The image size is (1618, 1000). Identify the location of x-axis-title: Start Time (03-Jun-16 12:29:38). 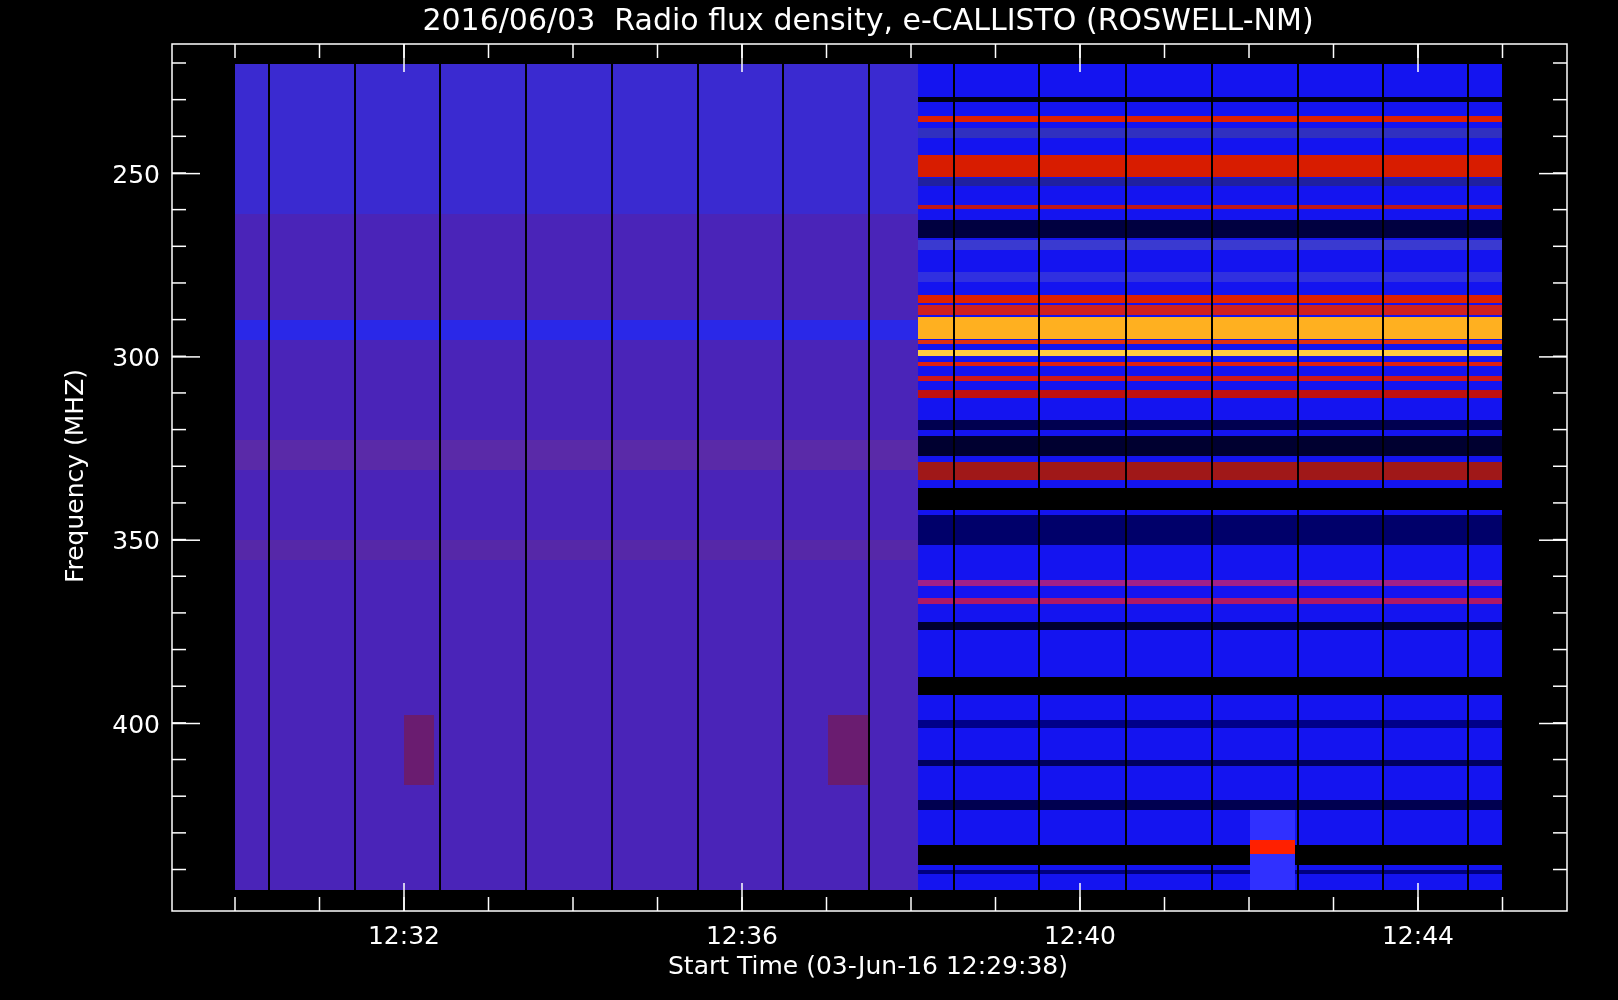
(868, 965).